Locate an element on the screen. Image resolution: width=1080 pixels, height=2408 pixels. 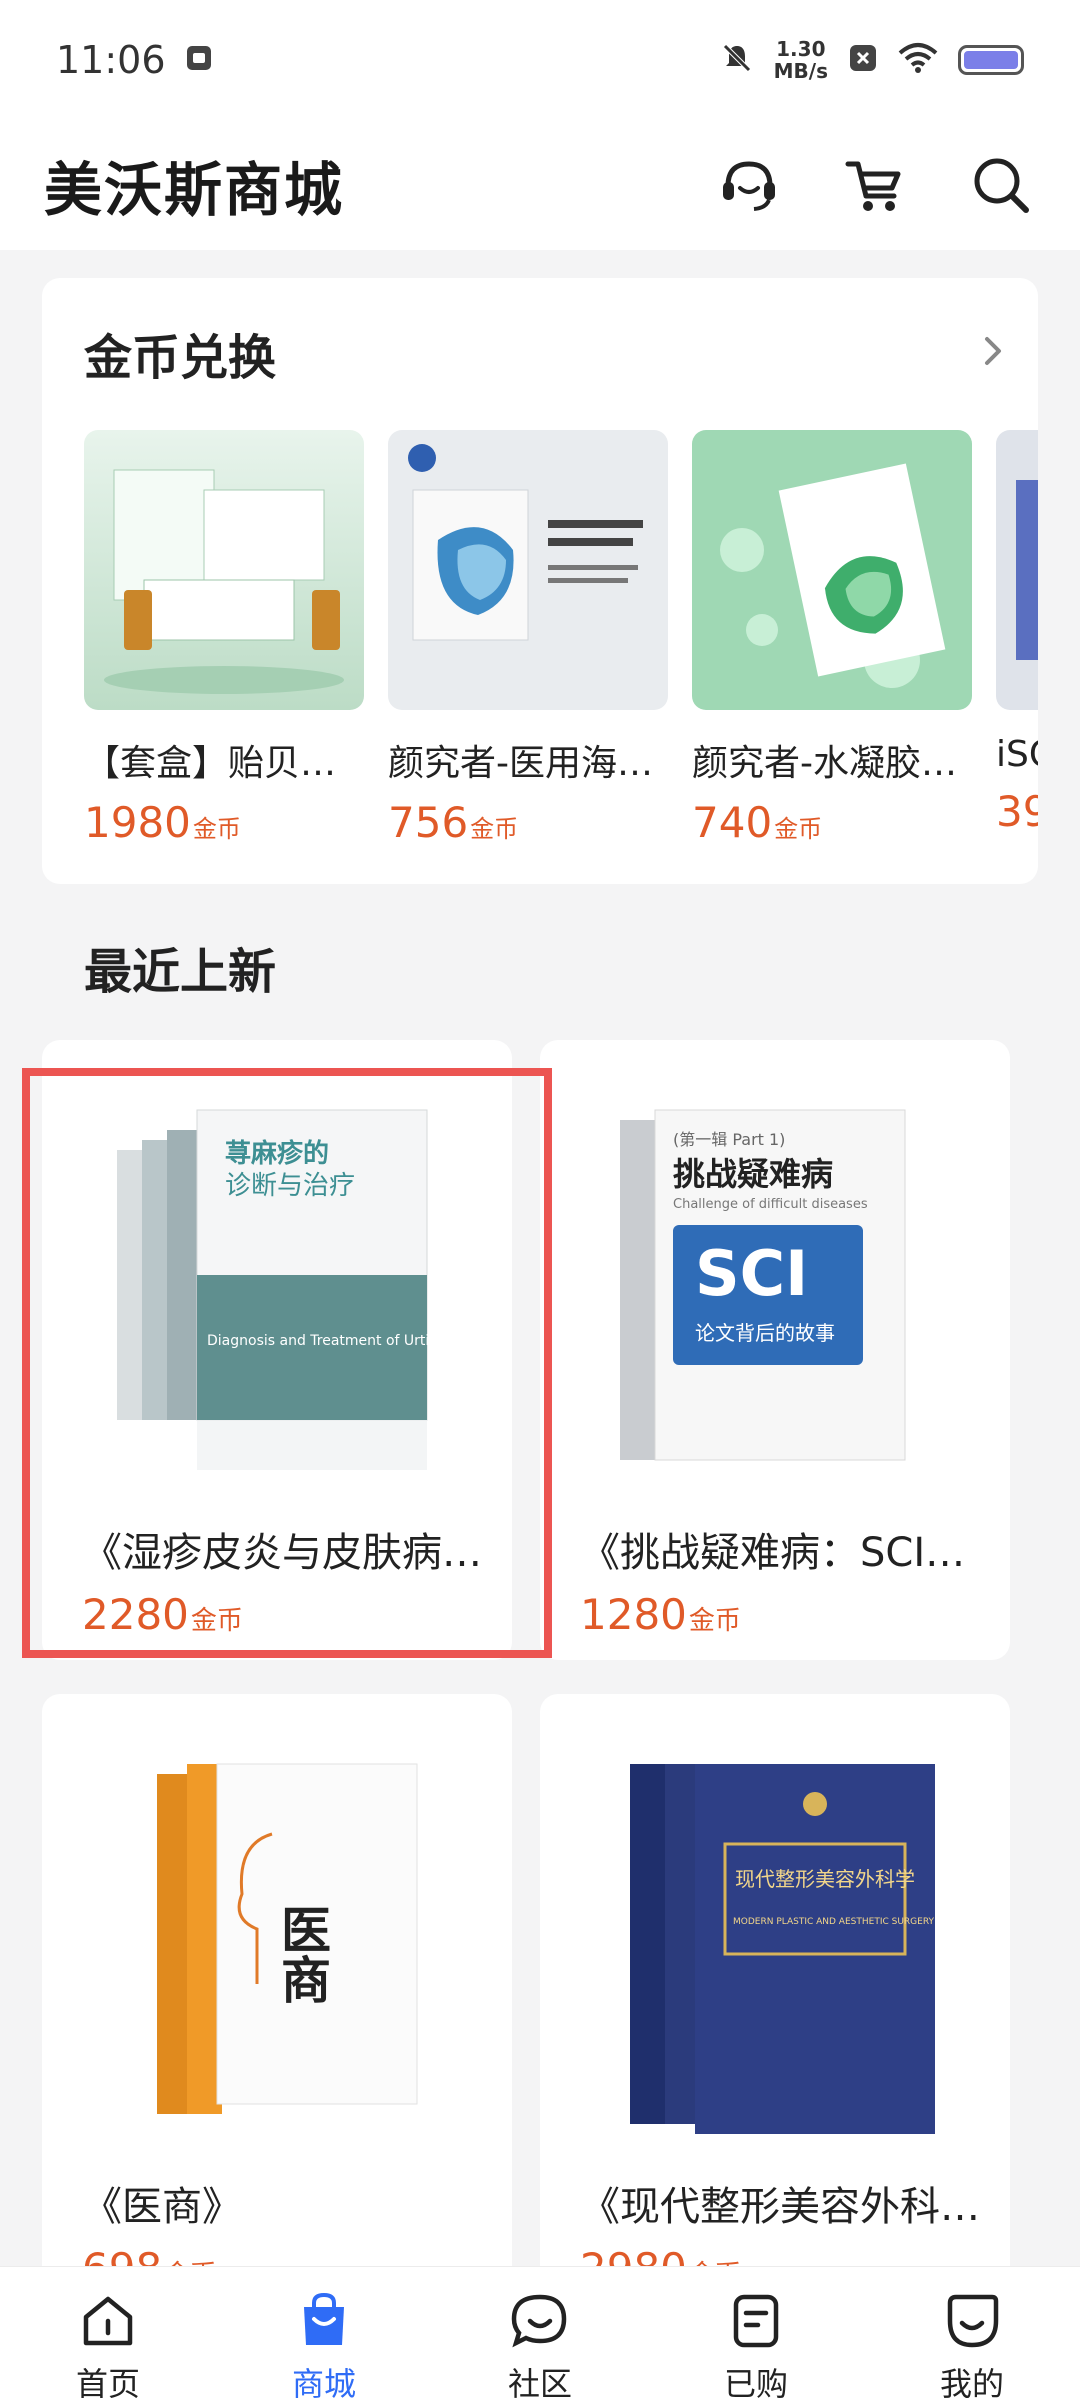
tab-home: 首页 is located at coordinates (108, 2347).